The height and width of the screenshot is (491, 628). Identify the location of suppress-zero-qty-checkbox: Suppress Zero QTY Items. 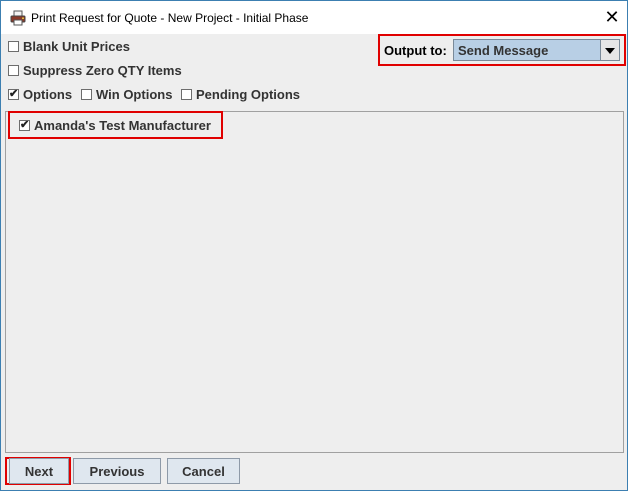
(95, 70).